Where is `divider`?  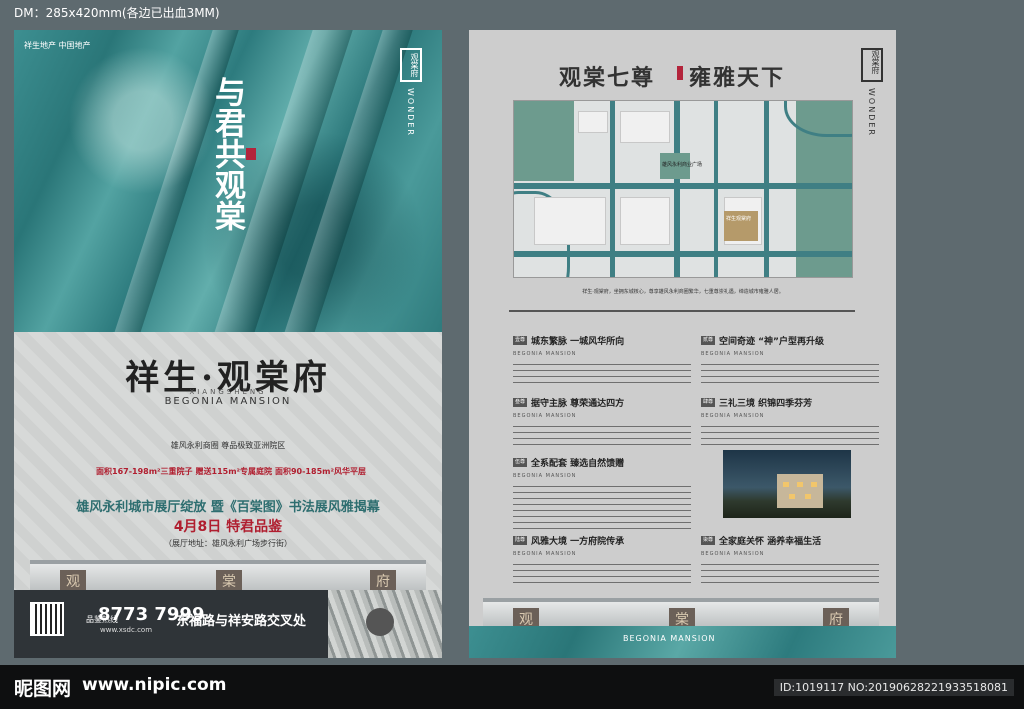 divider is located at coordinates (682, 311).